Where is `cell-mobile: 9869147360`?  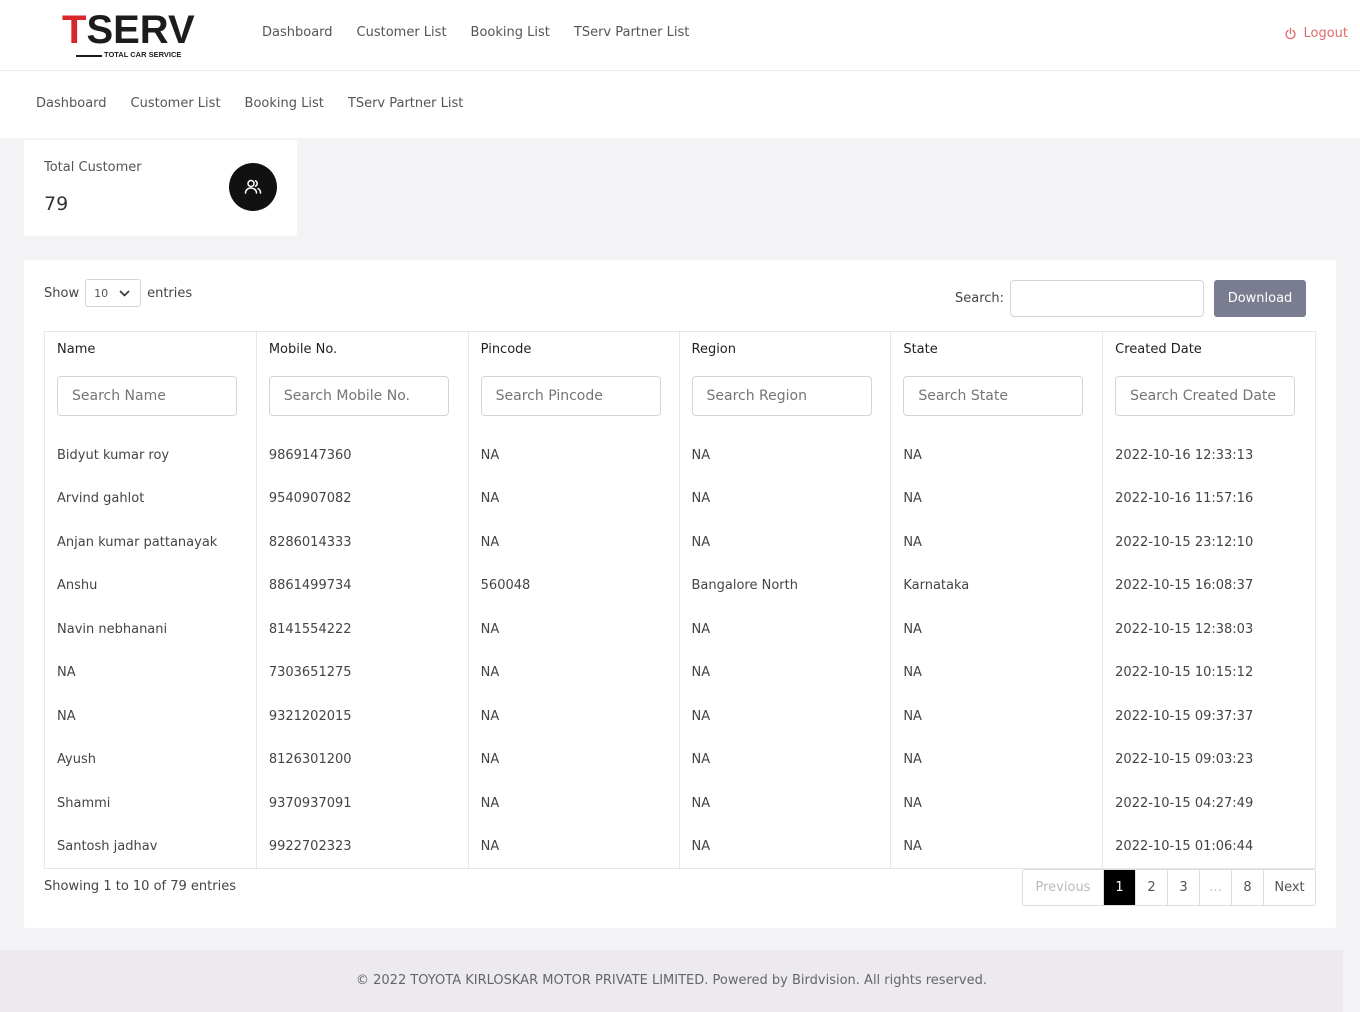
cell-mobile: 9869147360 is located at coordinates (362, 455).